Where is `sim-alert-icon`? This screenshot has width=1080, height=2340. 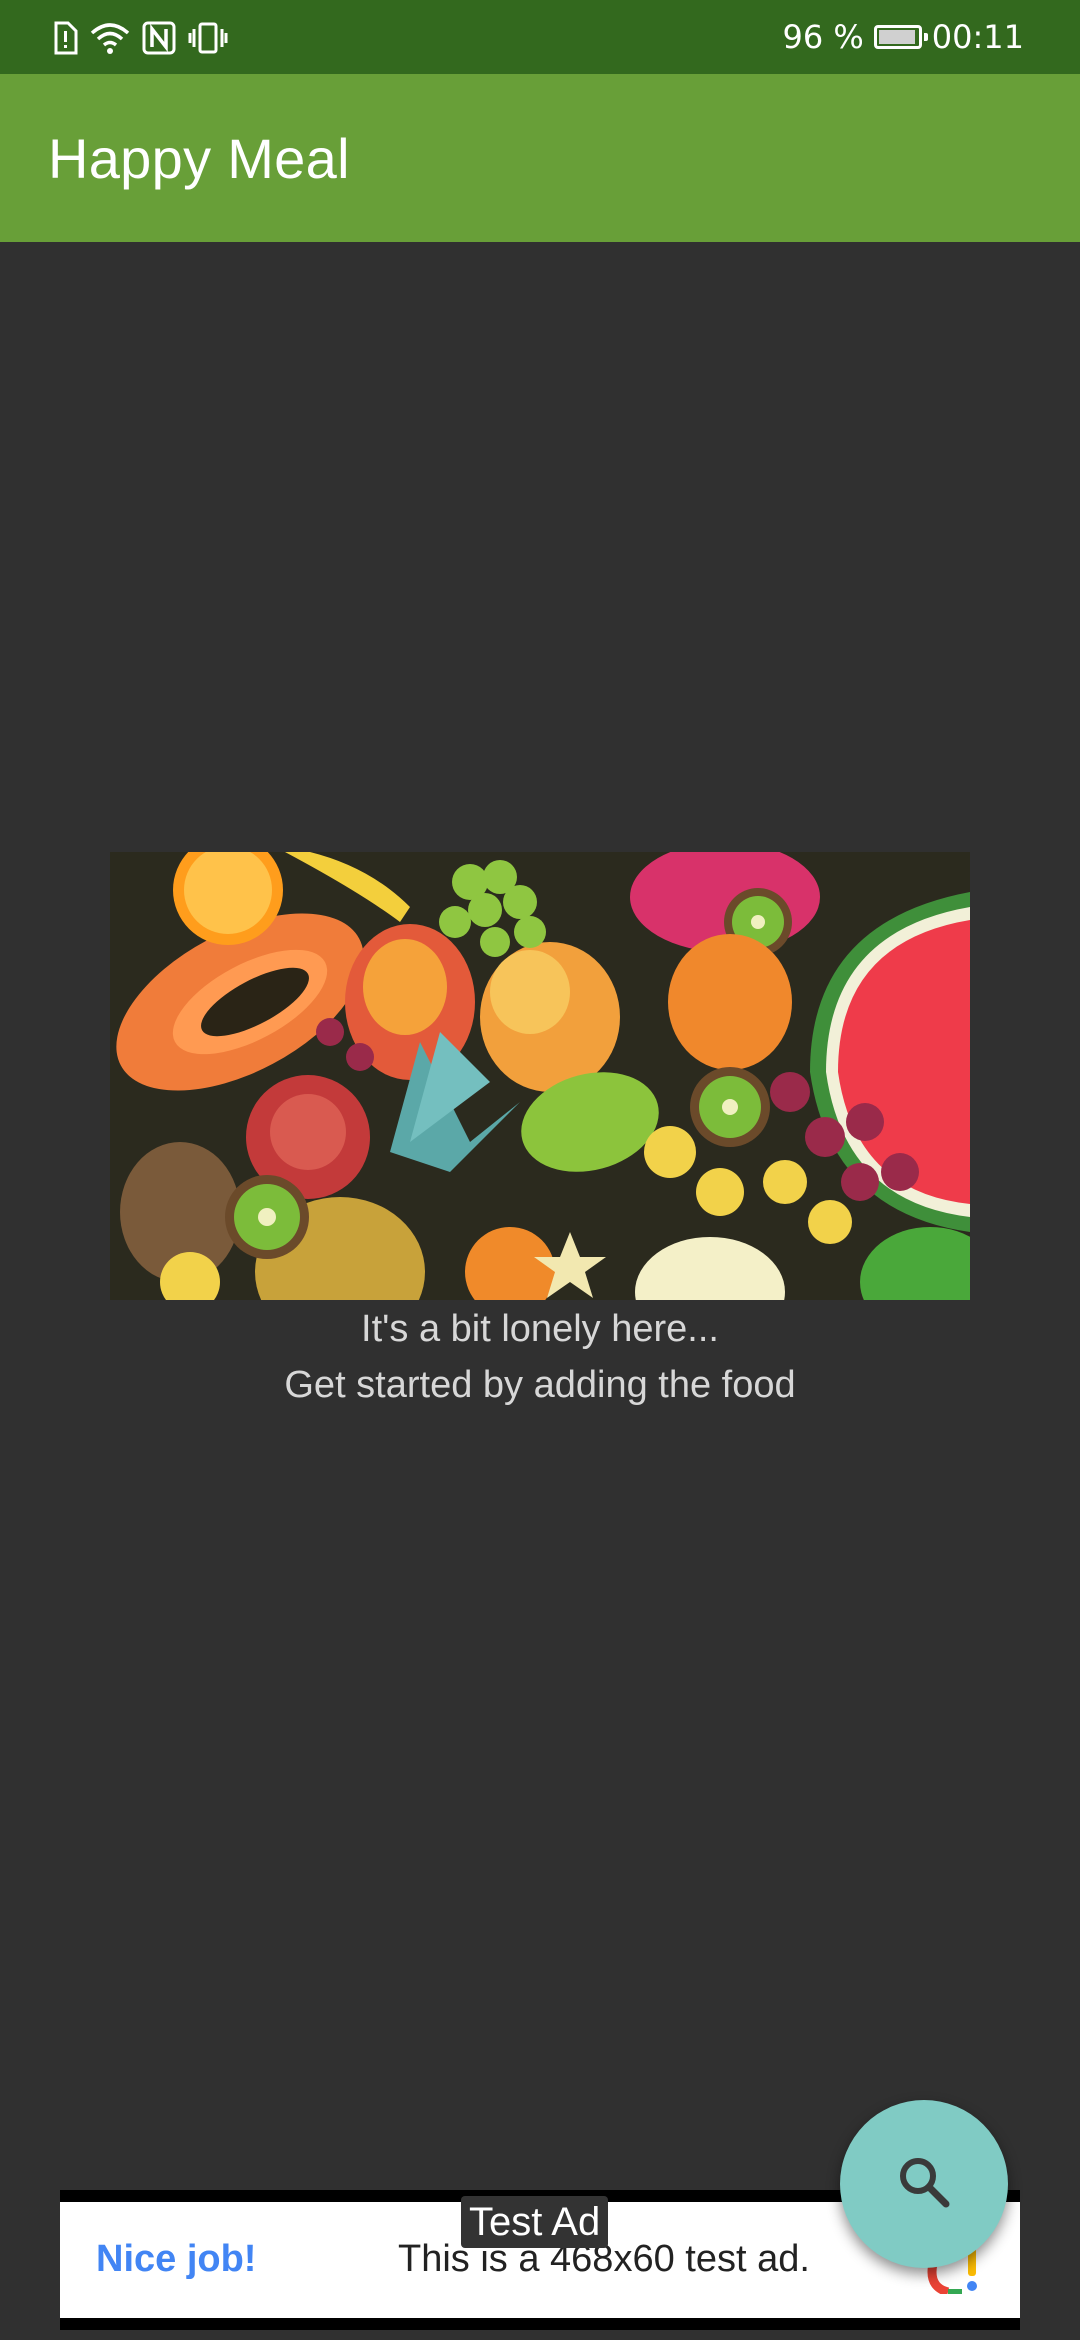 sim-alert-icon is located at coordinates (65, 38).